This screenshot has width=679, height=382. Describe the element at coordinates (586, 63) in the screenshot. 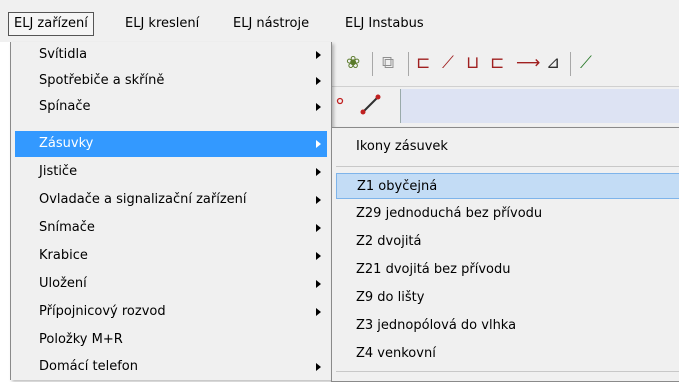

I see `line-tool-icon: ⟋` at that location.